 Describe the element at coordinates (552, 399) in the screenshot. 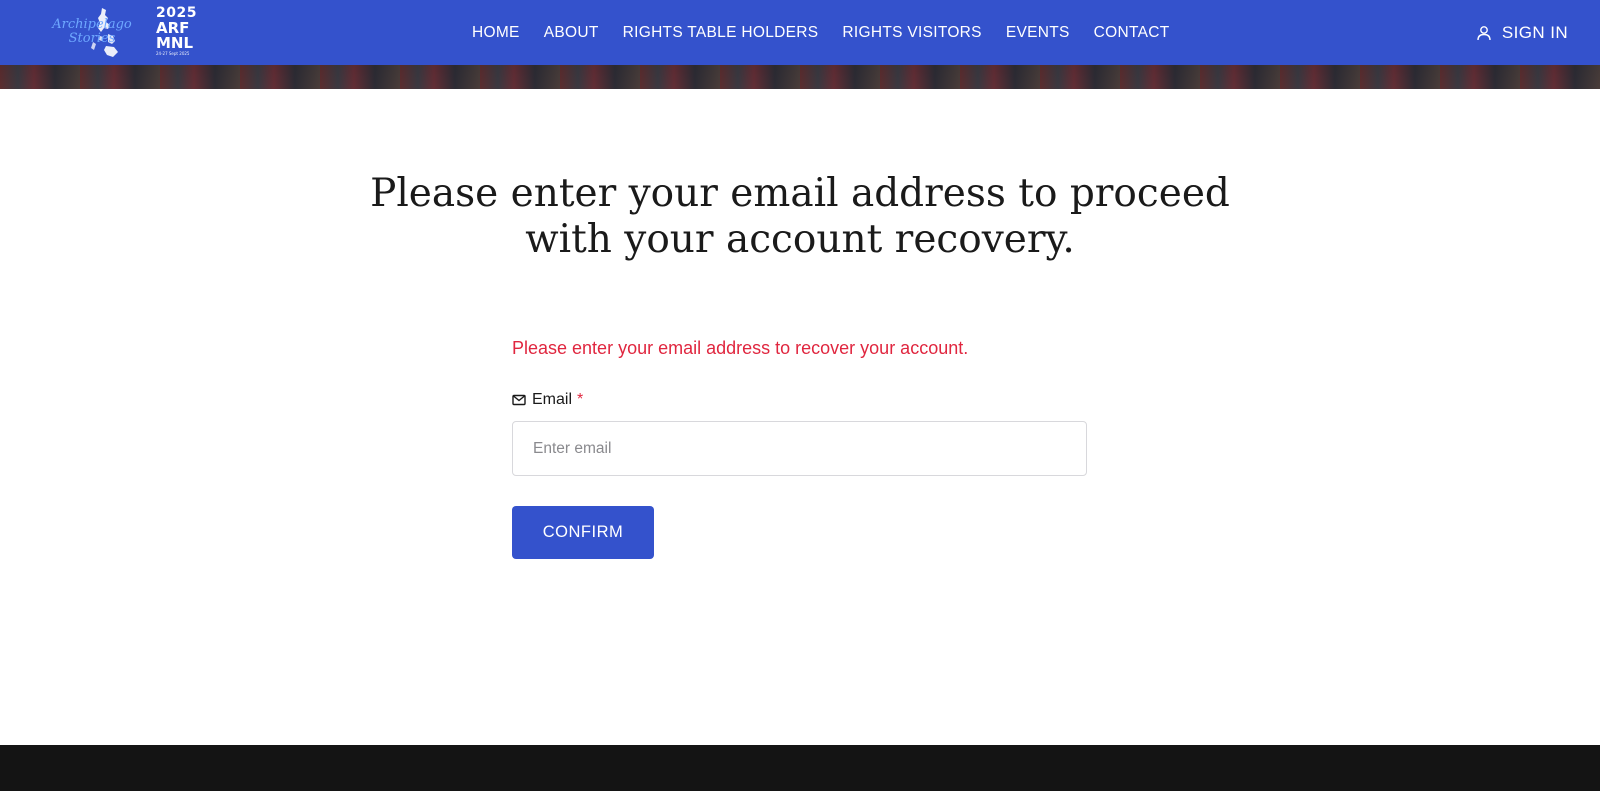

I see `email-label-text: Email` at that location.